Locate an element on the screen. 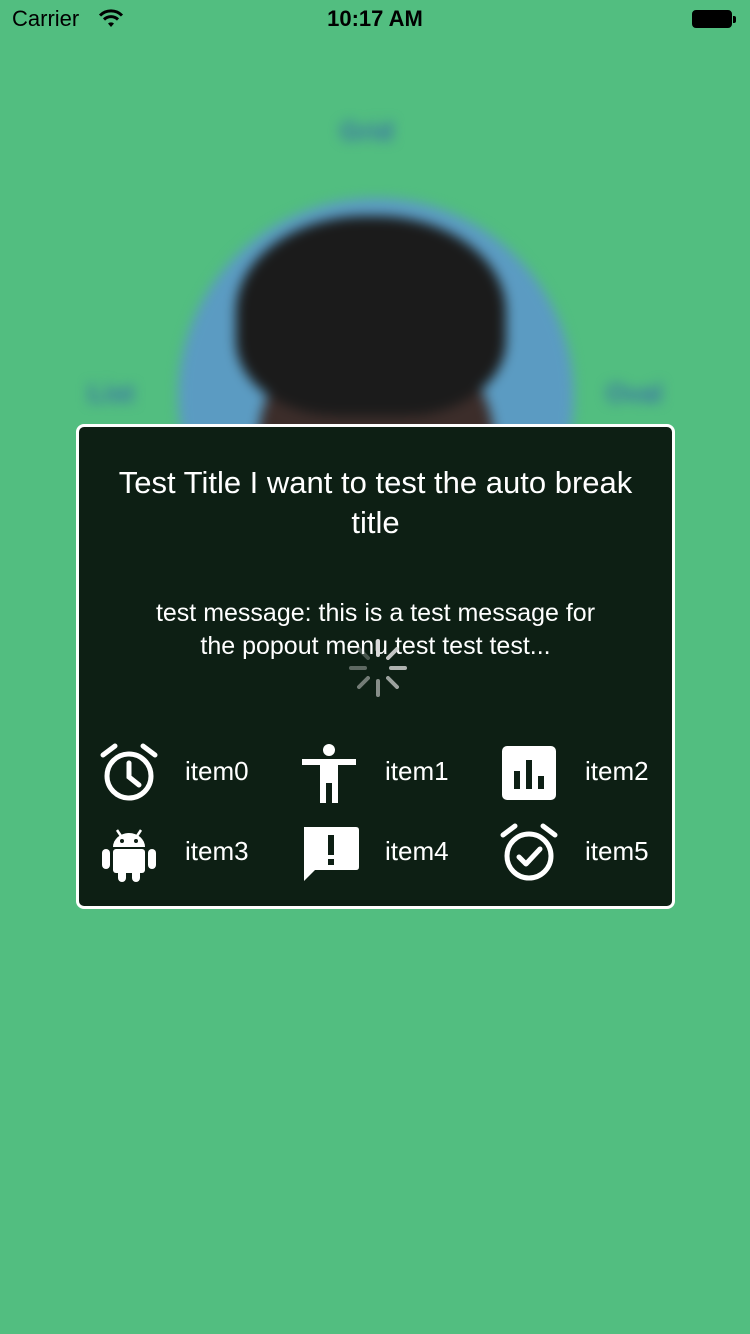 Image resolution: width=750 pixels, height=1334 pixels. battery-icon is located at coordinates (715, 20).